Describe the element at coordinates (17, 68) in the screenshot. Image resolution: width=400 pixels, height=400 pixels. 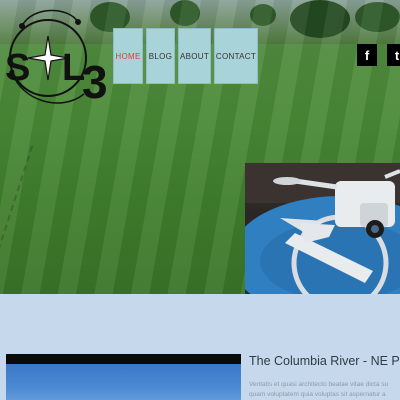
I see `svg-text: S` at that location.